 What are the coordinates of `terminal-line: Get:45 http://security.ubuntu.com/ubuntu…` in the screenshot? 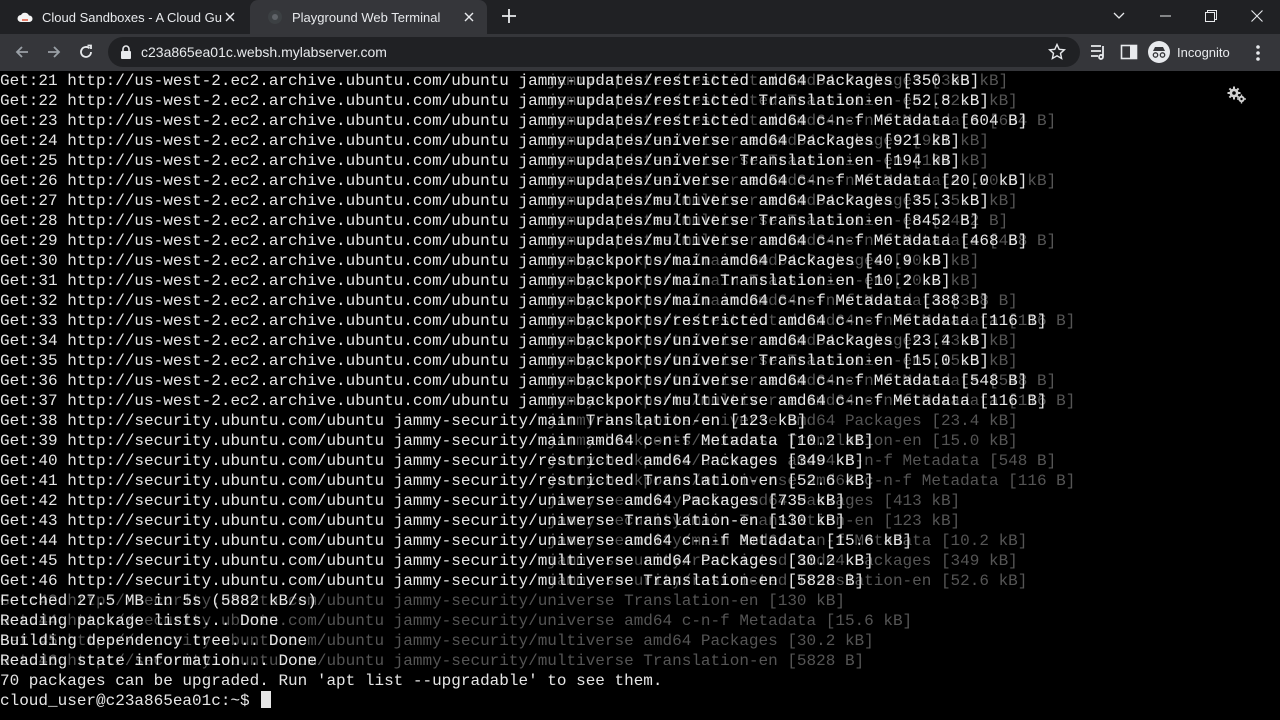 It's located at (437, 561).